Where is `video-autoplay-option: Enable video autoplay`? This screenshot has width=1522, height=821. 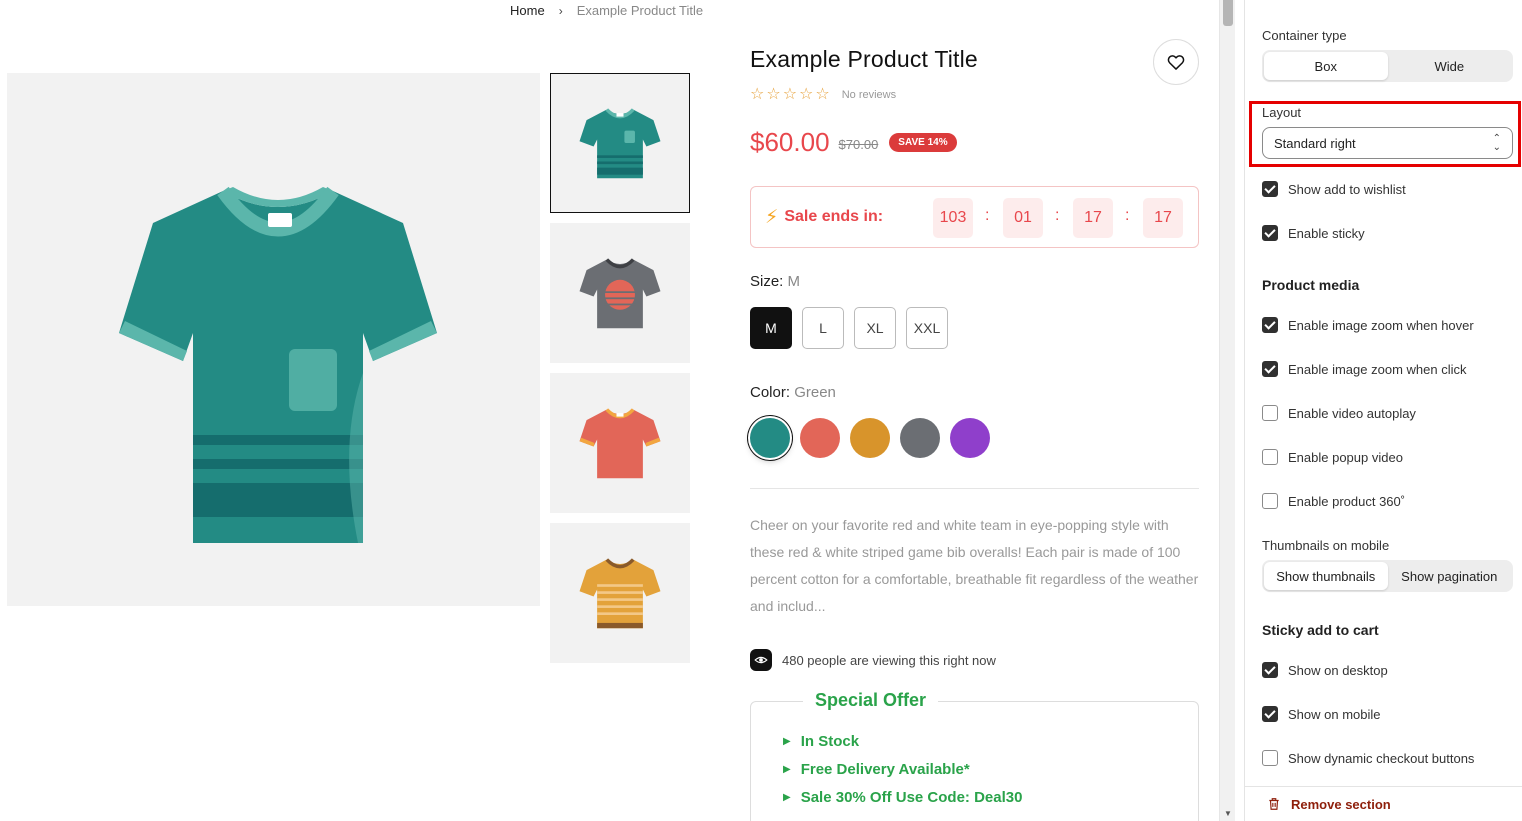 video-autoplay-option: Enable video autoplay is located at coordinates (1339, 413).